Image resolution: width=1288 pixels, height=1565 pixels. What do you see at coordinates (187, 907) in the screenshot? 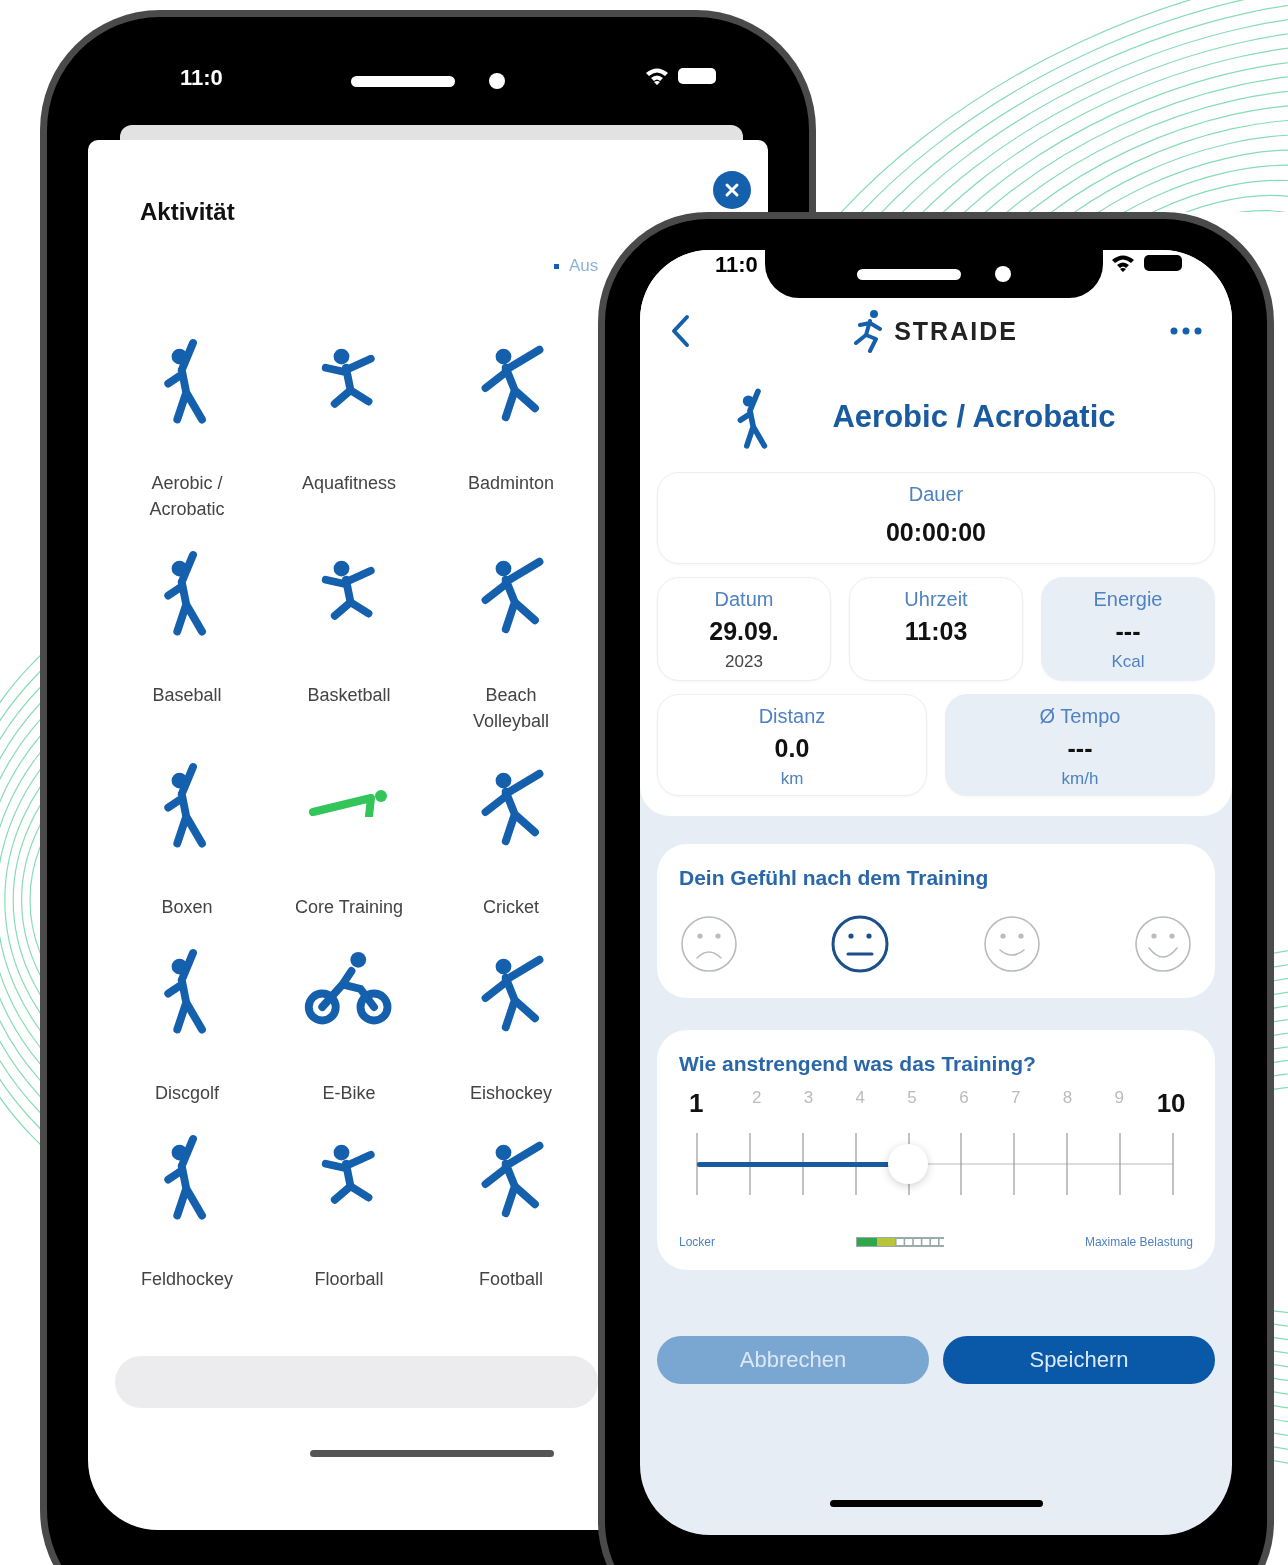
I see `activity-label: Boxen` at bounding box center [187, 907].